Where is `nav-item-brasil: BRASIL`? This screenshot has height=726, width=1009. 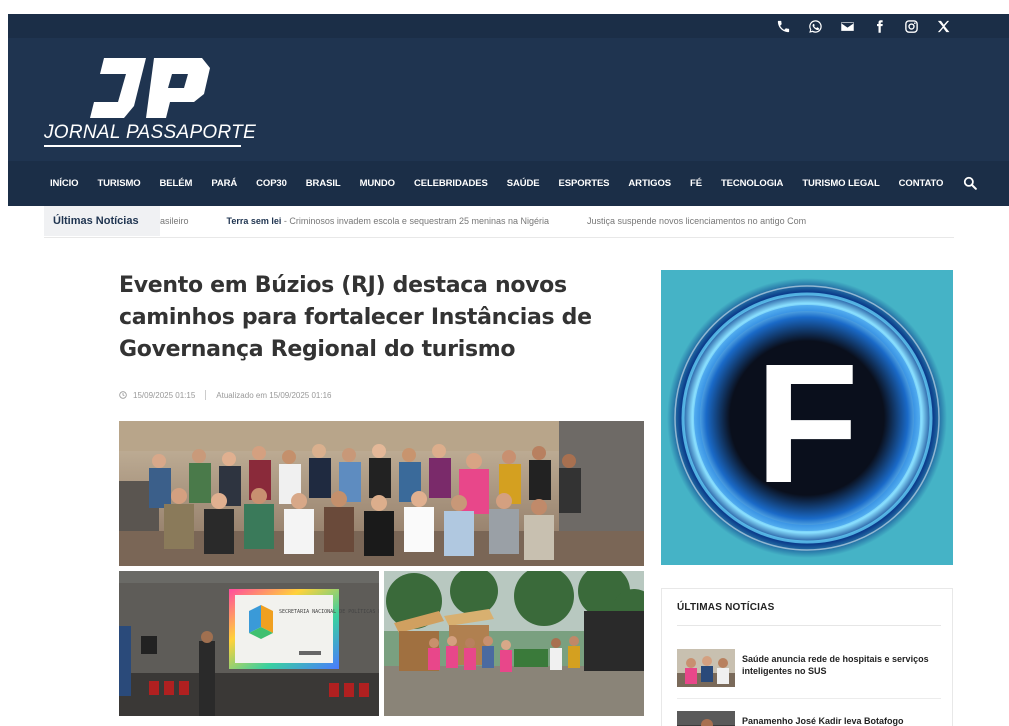
nav-item-brasil: BRASIL is located at coordinates (323, 183).